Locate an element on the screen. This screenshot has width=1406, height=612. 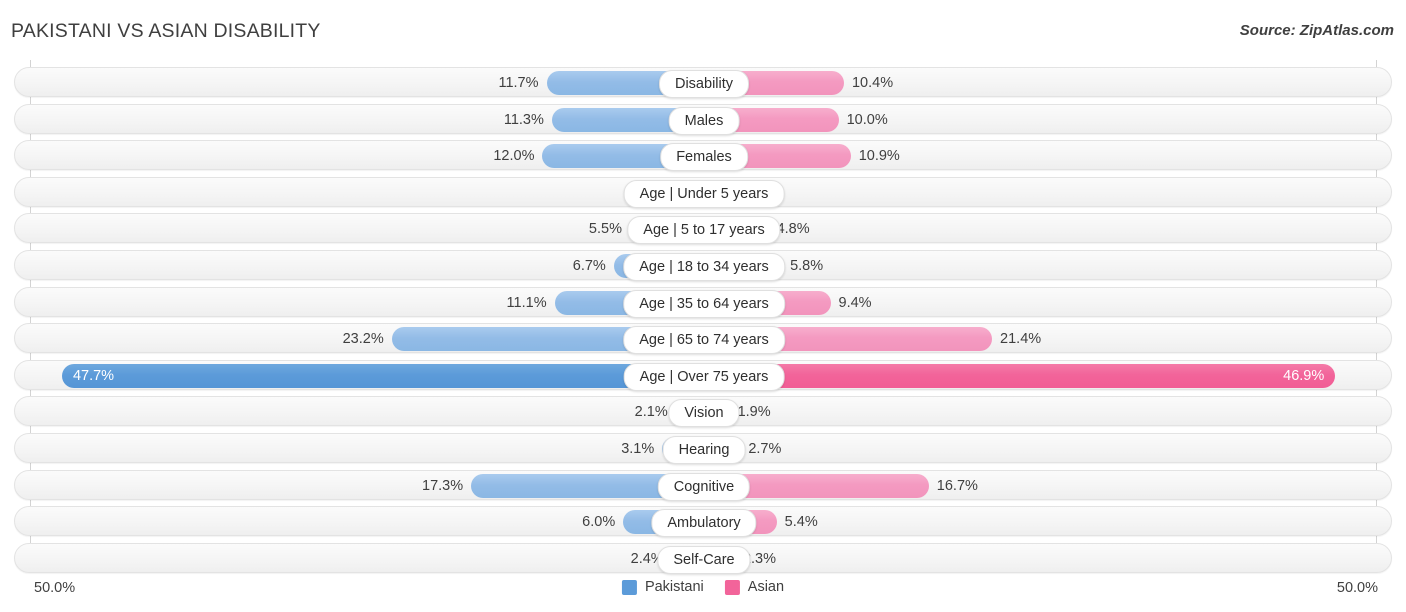
value-label-pakistani: 23.2% is located at coordinates (363, 339).